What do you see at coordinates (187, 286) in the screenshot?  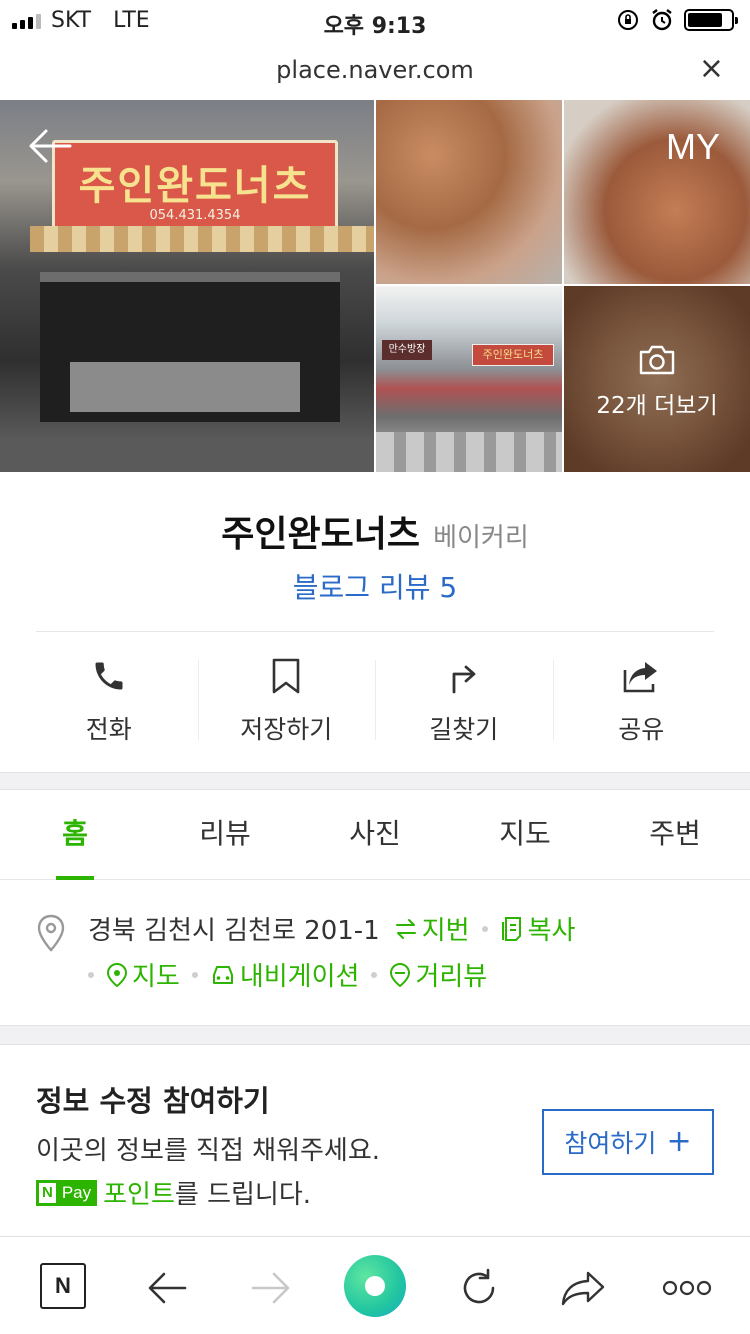 I see `main-photo: 주인완도너츠 054.431.4354` at bounding box center [187, 286].